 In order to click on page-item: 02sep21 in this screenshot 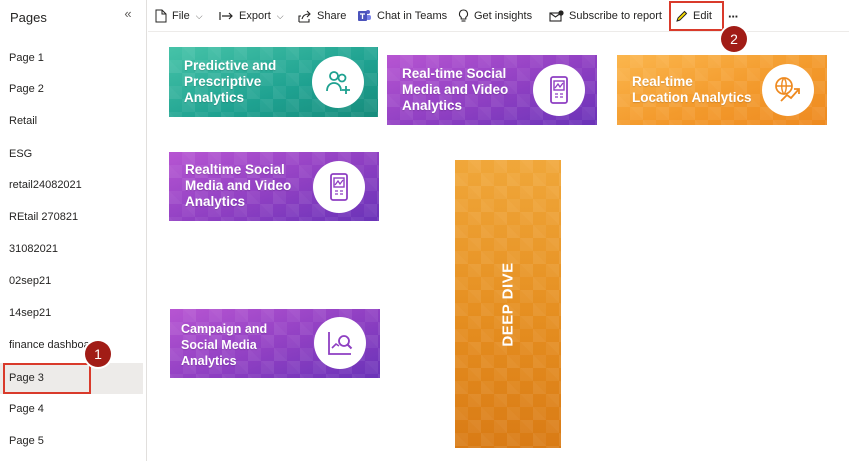, I will do `click(71, 281)`.